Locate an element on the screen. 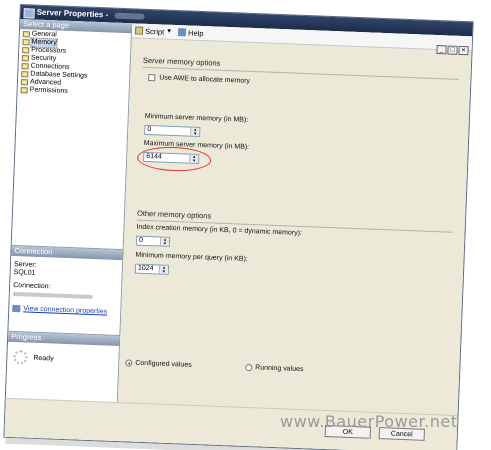 The height and width of the screenshot is (450, 491). maximize-button: □ is located at coordinates (452, 50).